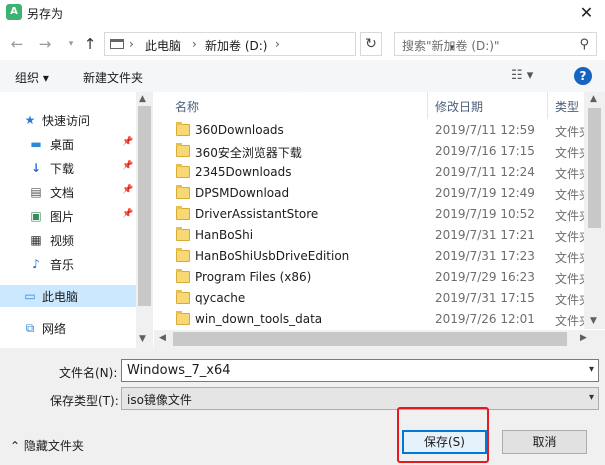 This screenshot has width=605, height=465. What do you see at coordinates (60, 297) in the screenshot?
I see `sidebar-item-label: 此电脑` at bounding box center [60, 297].